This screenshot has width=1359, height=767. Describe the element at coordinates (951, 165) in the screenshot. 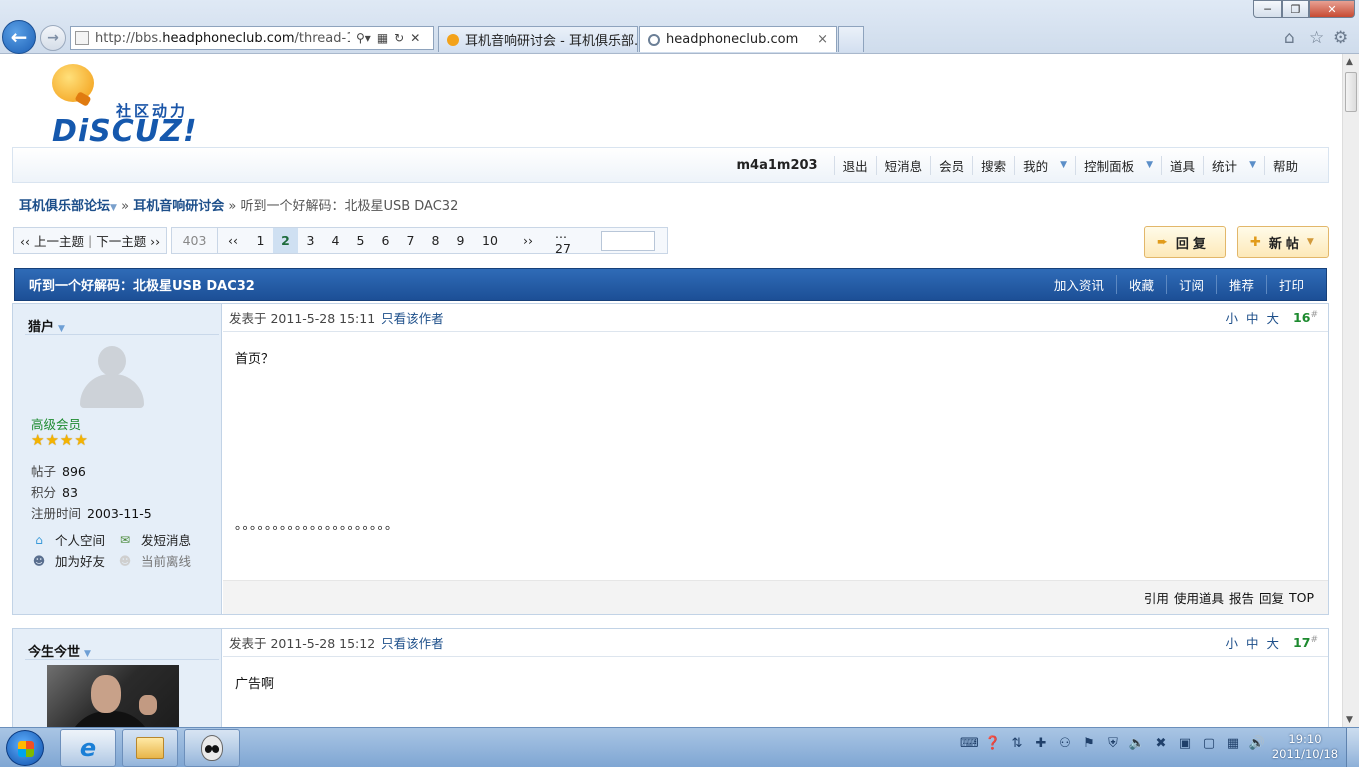

I see `nav-members: 会员` at that location.